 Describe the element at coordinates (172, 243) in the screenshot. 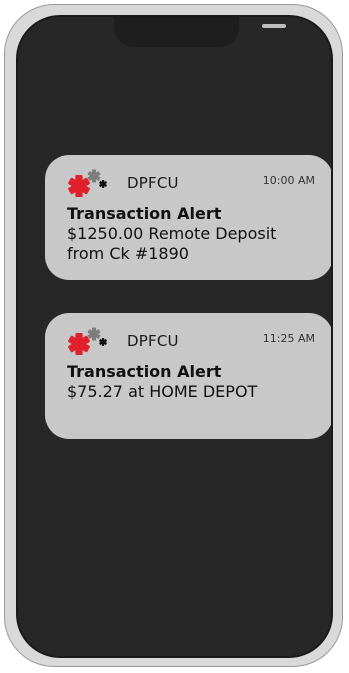

I see `notification-body: $1250.00 Remote Deposit from Ck #1890` at that location.